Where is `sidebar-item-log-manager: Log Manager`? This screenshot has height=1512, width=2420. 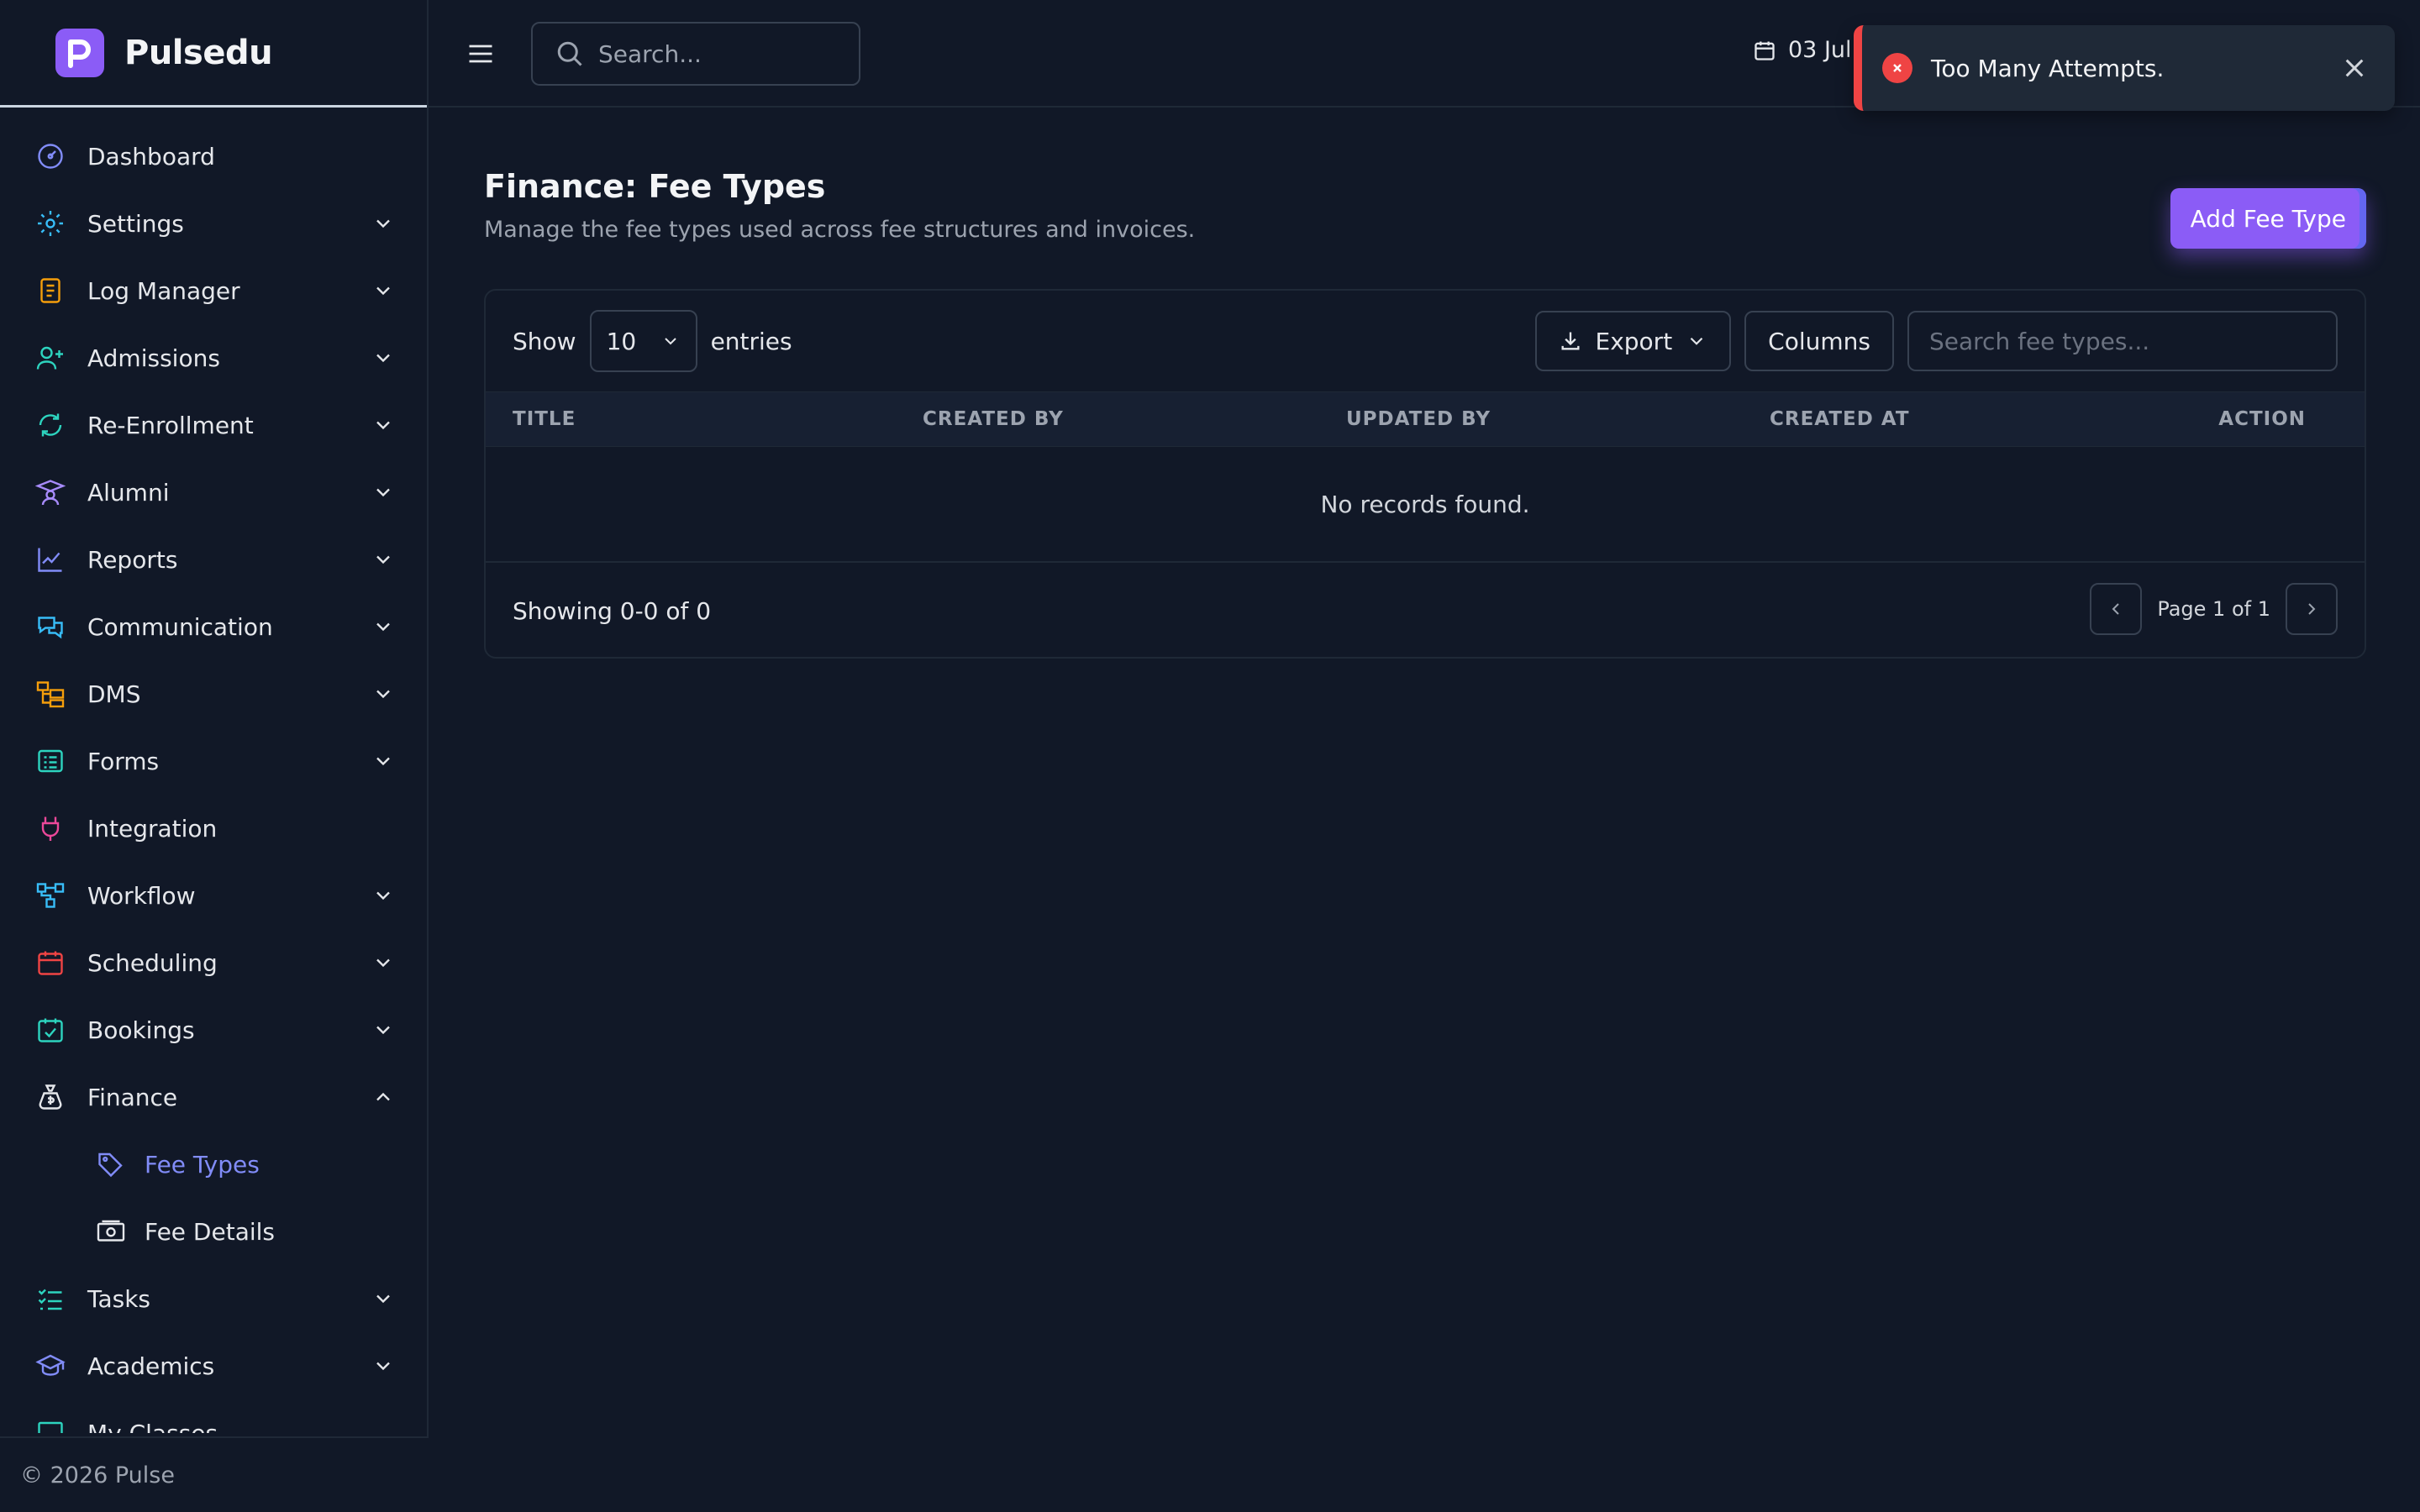
sidebar-item-log-manager: Log Manager is located at coordinates (214, 290).